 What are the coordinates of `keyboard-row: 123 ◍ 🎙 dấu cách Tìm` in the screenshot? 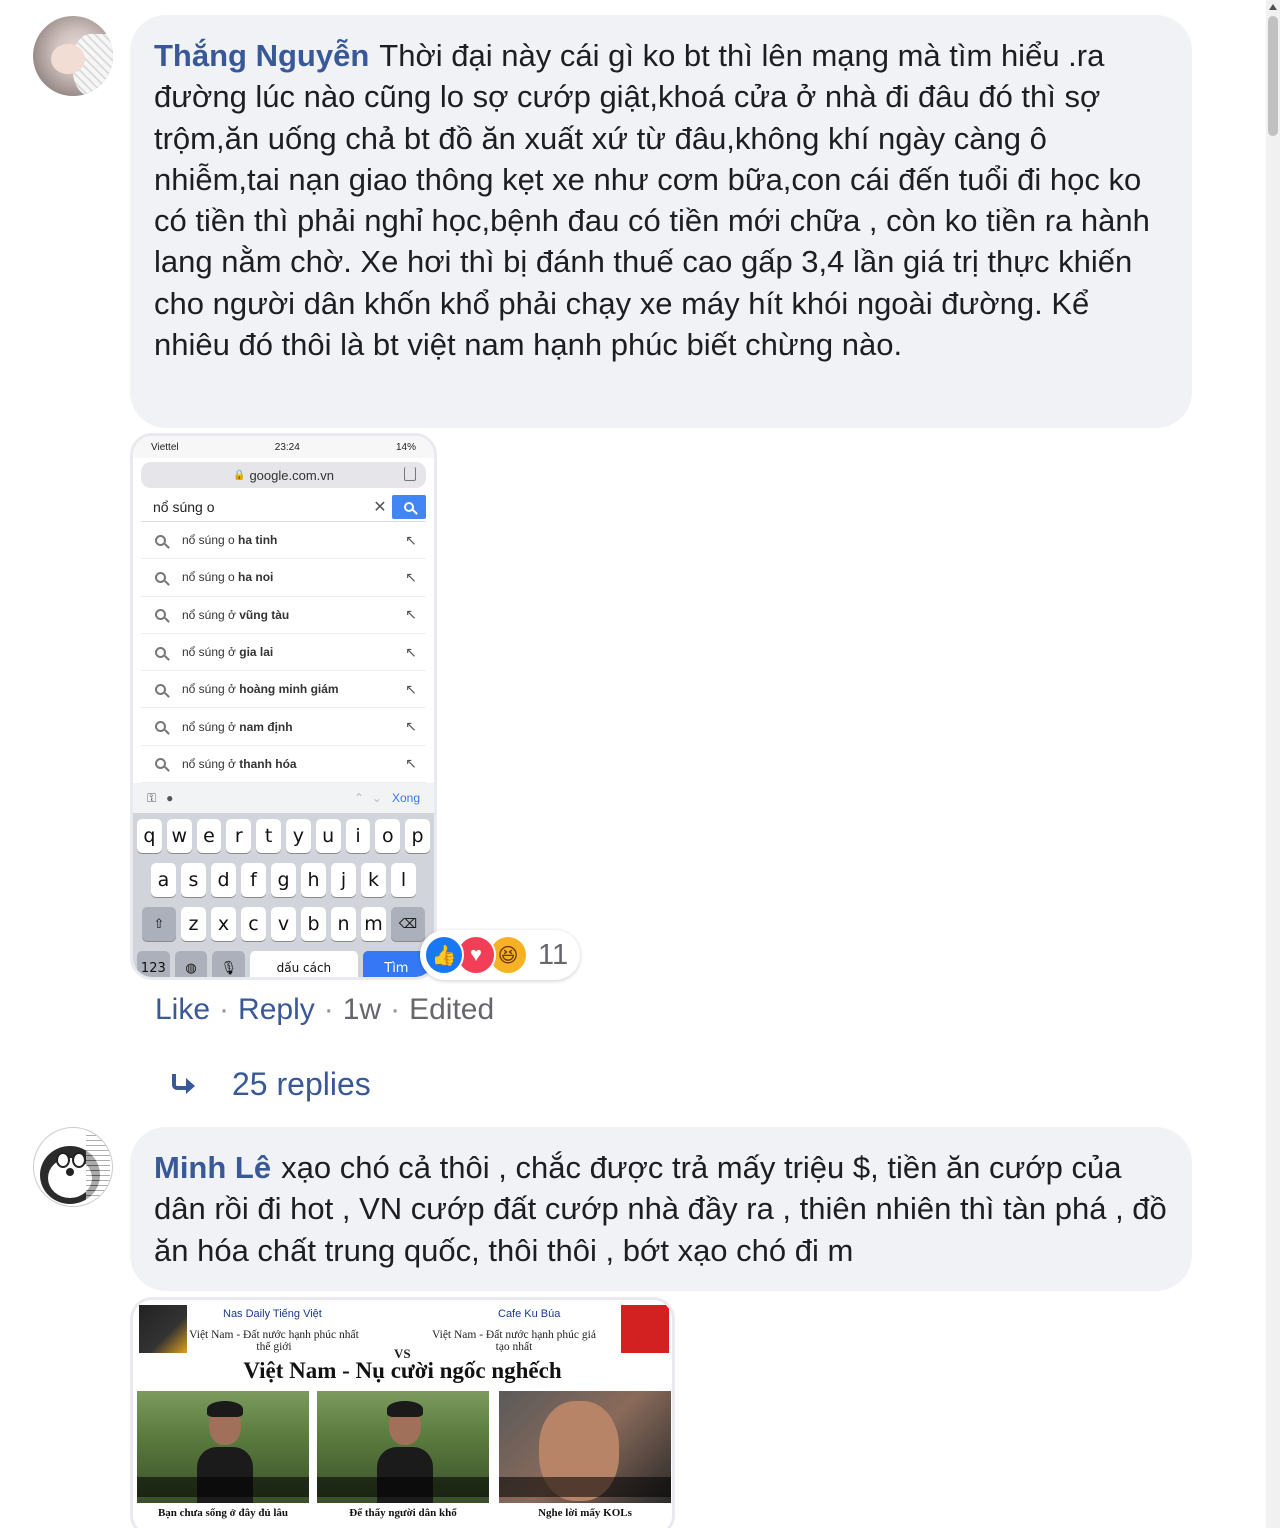 It's located at (283, 964).